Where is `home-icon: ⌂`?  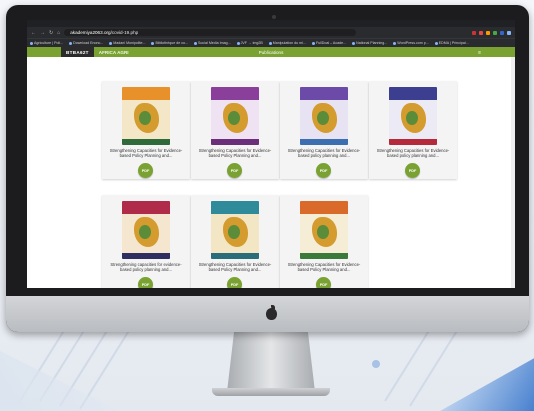
home-icon: ⌂ is located at coordinates (58, 33).